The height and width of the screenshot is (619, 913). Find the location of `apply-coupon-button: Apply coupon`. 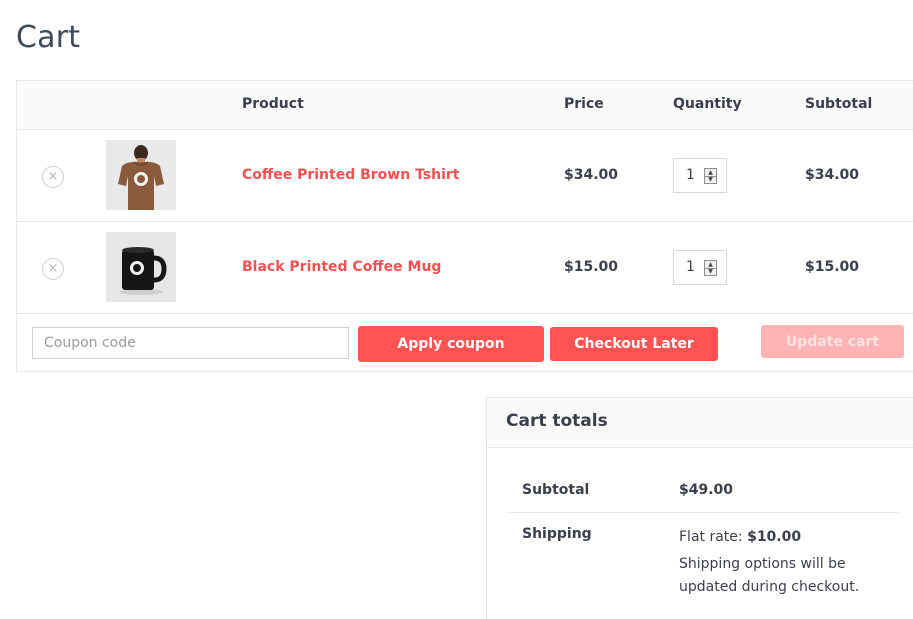

apply-coupon-button: Apply coupon is located at coordinates (451, 344).